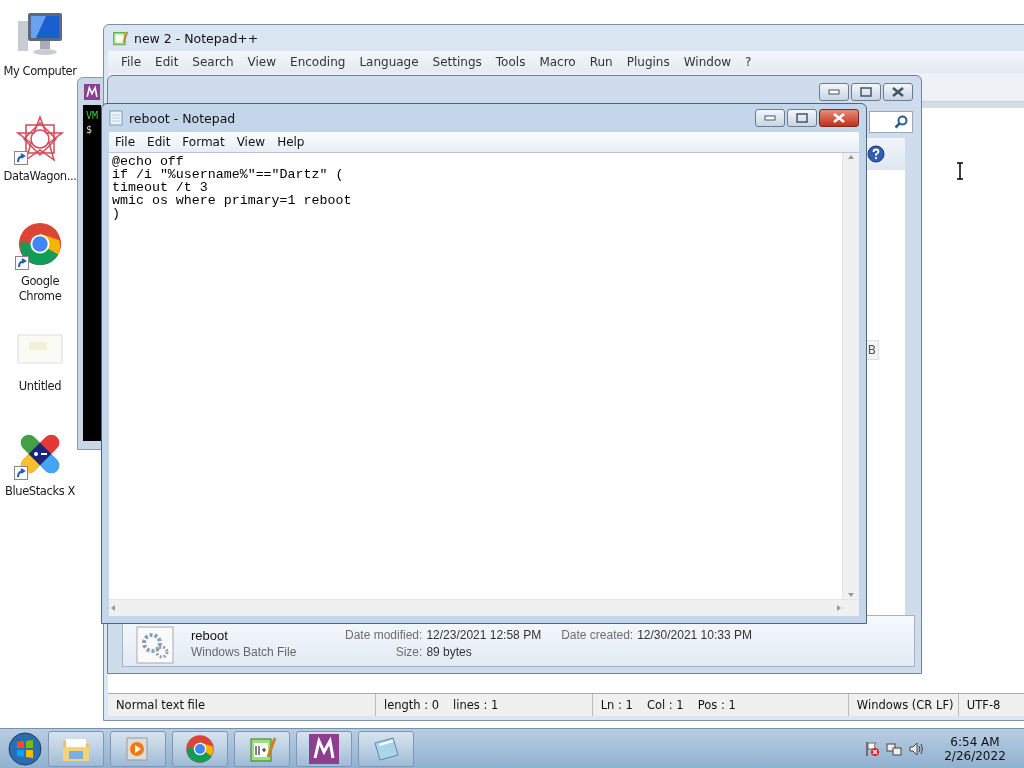 The height and width of the screenshot is (768, 1024). What do you see at coordinates (716, 705) in the screenshot?
I see `status-text: Pos : 1` at bounding box center [716, 705].